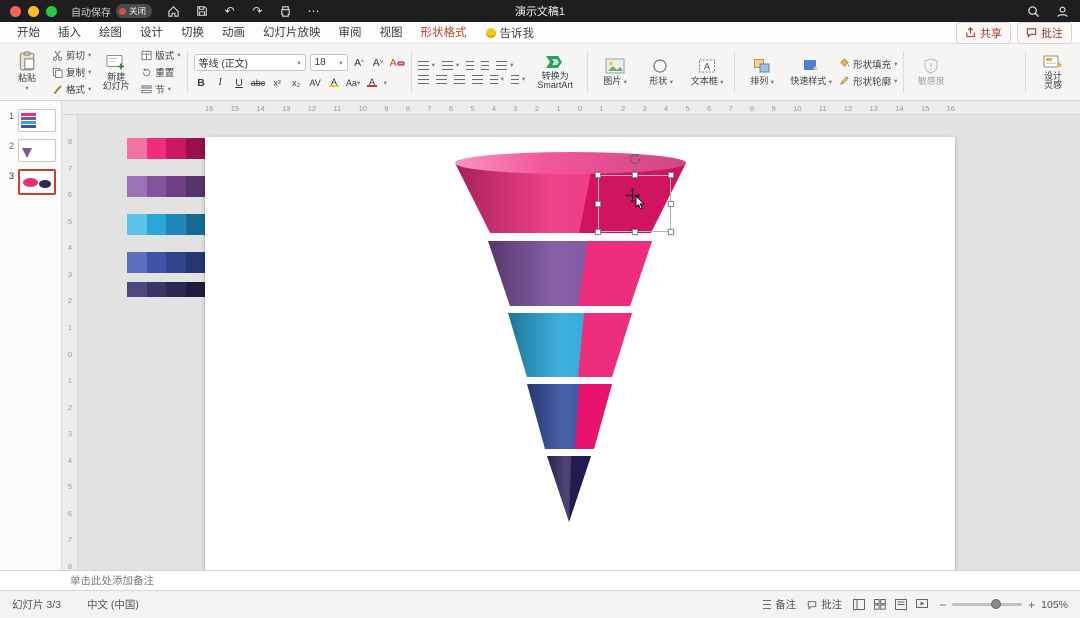 This screenshot has width=1080, height=618. I want to click on fullscreen-window-button, so click(51, 11).